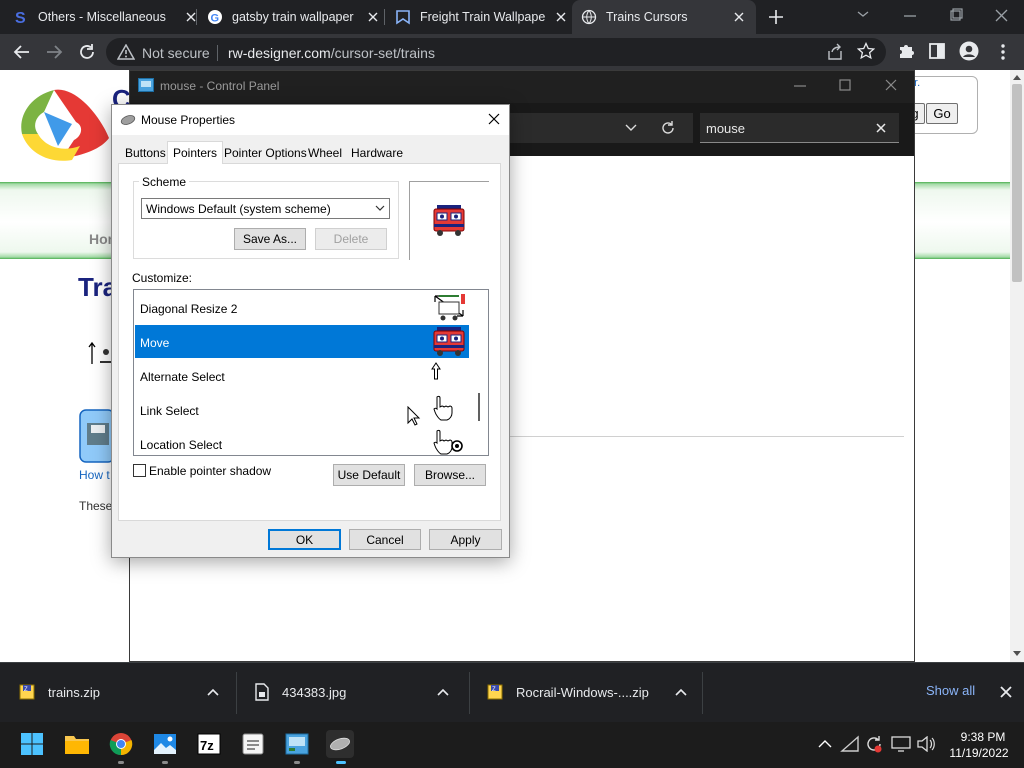 The width and height of the screenshot is (1024, 768). I want to click on new-tab-plus-icon, so click(776, 17).